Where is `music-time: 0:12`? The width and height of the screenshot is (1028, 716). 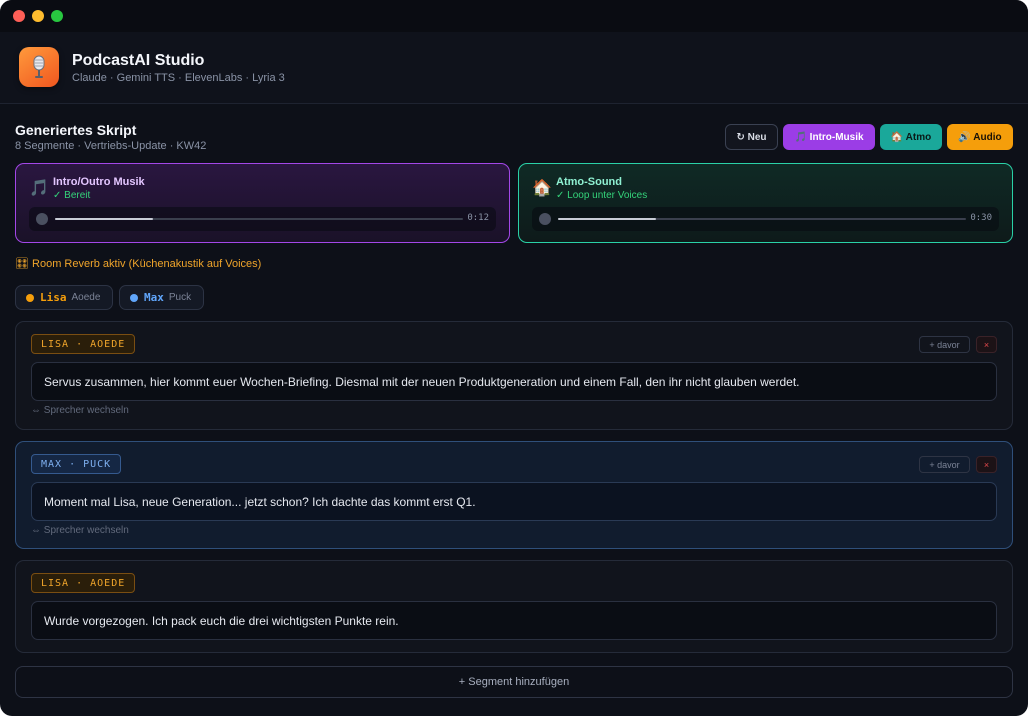
music-time: 0:12 is located at coordinates (478, 218).